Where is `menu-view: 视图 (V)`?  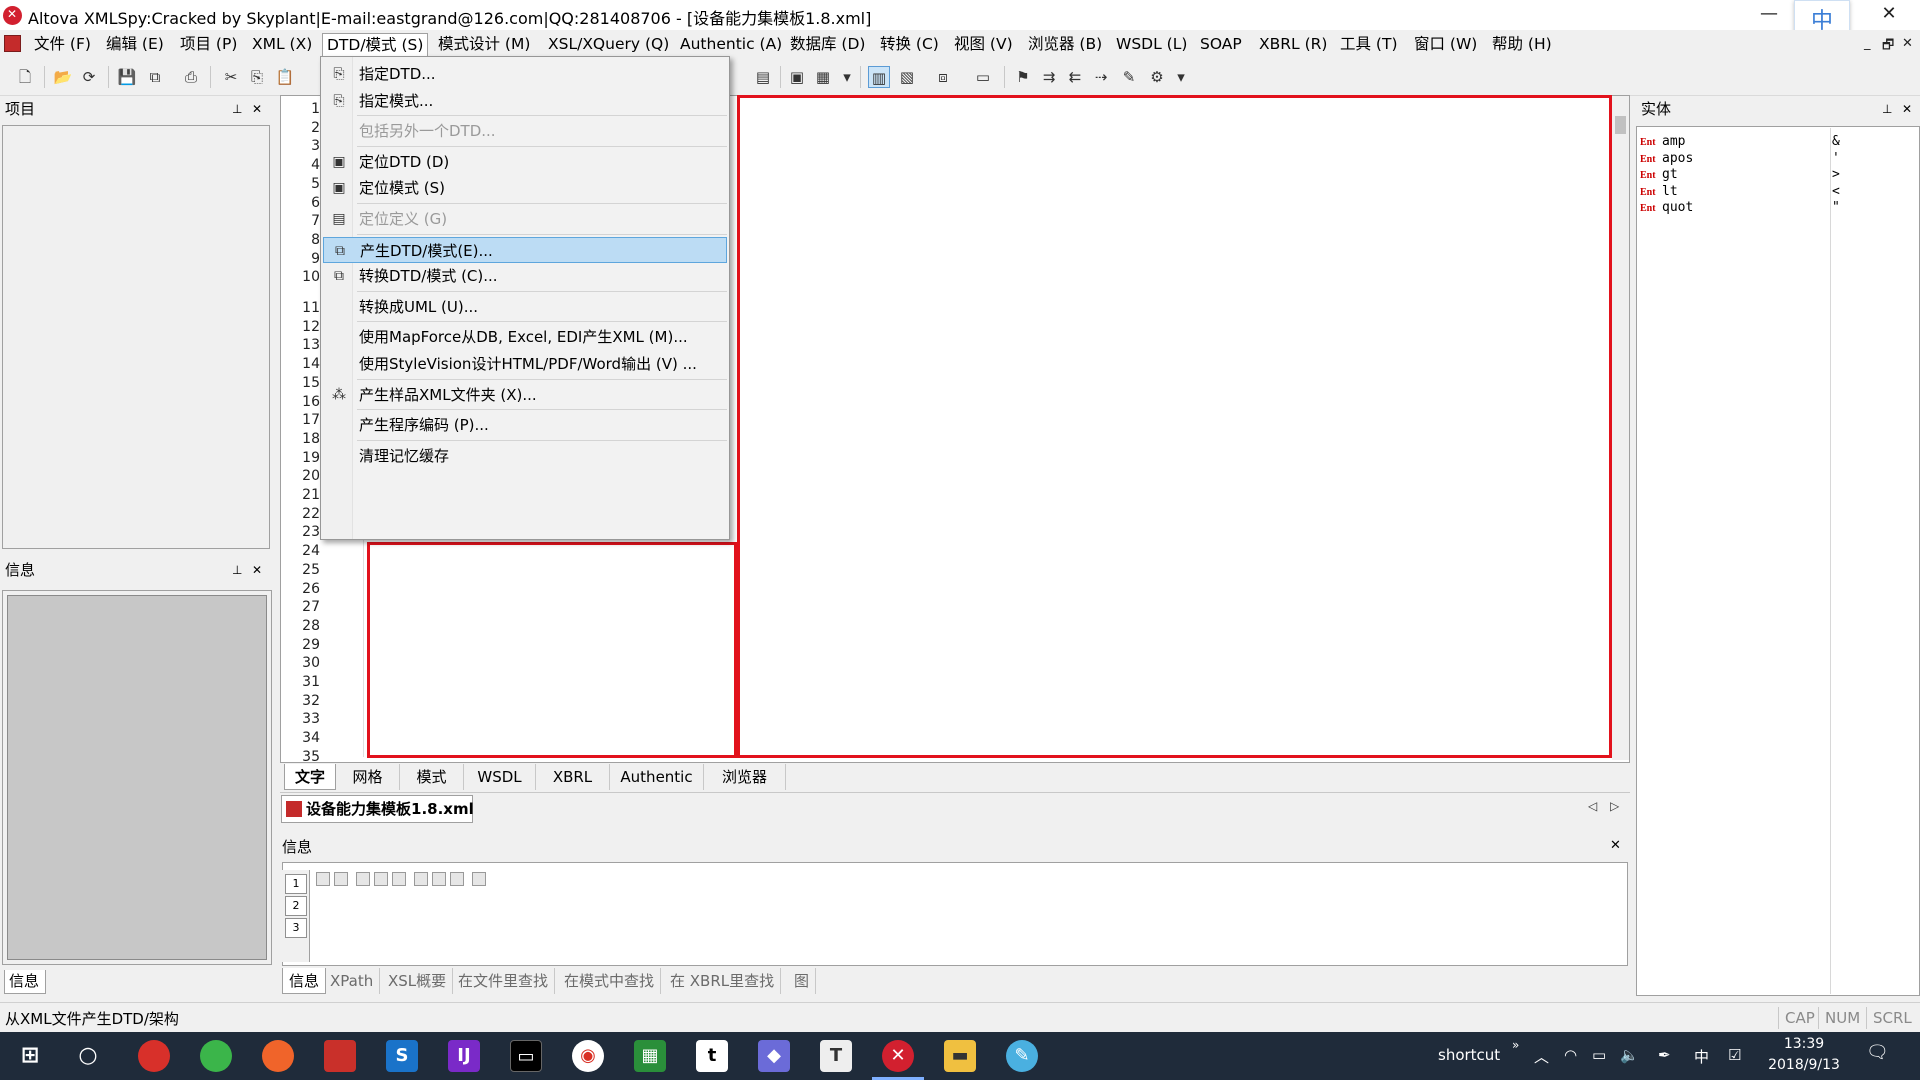 menu-view: 视图 (V) is located at coordinates (983, 44).